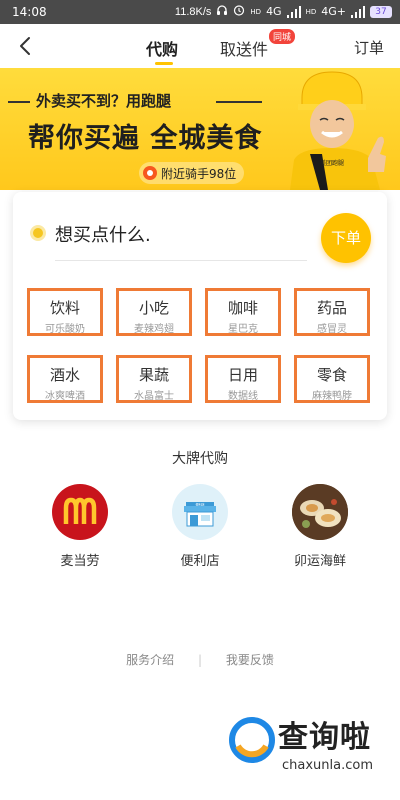  Describe the element at coordinates (181, 260) in the screenshot. I see `prompt-underline` at that location.